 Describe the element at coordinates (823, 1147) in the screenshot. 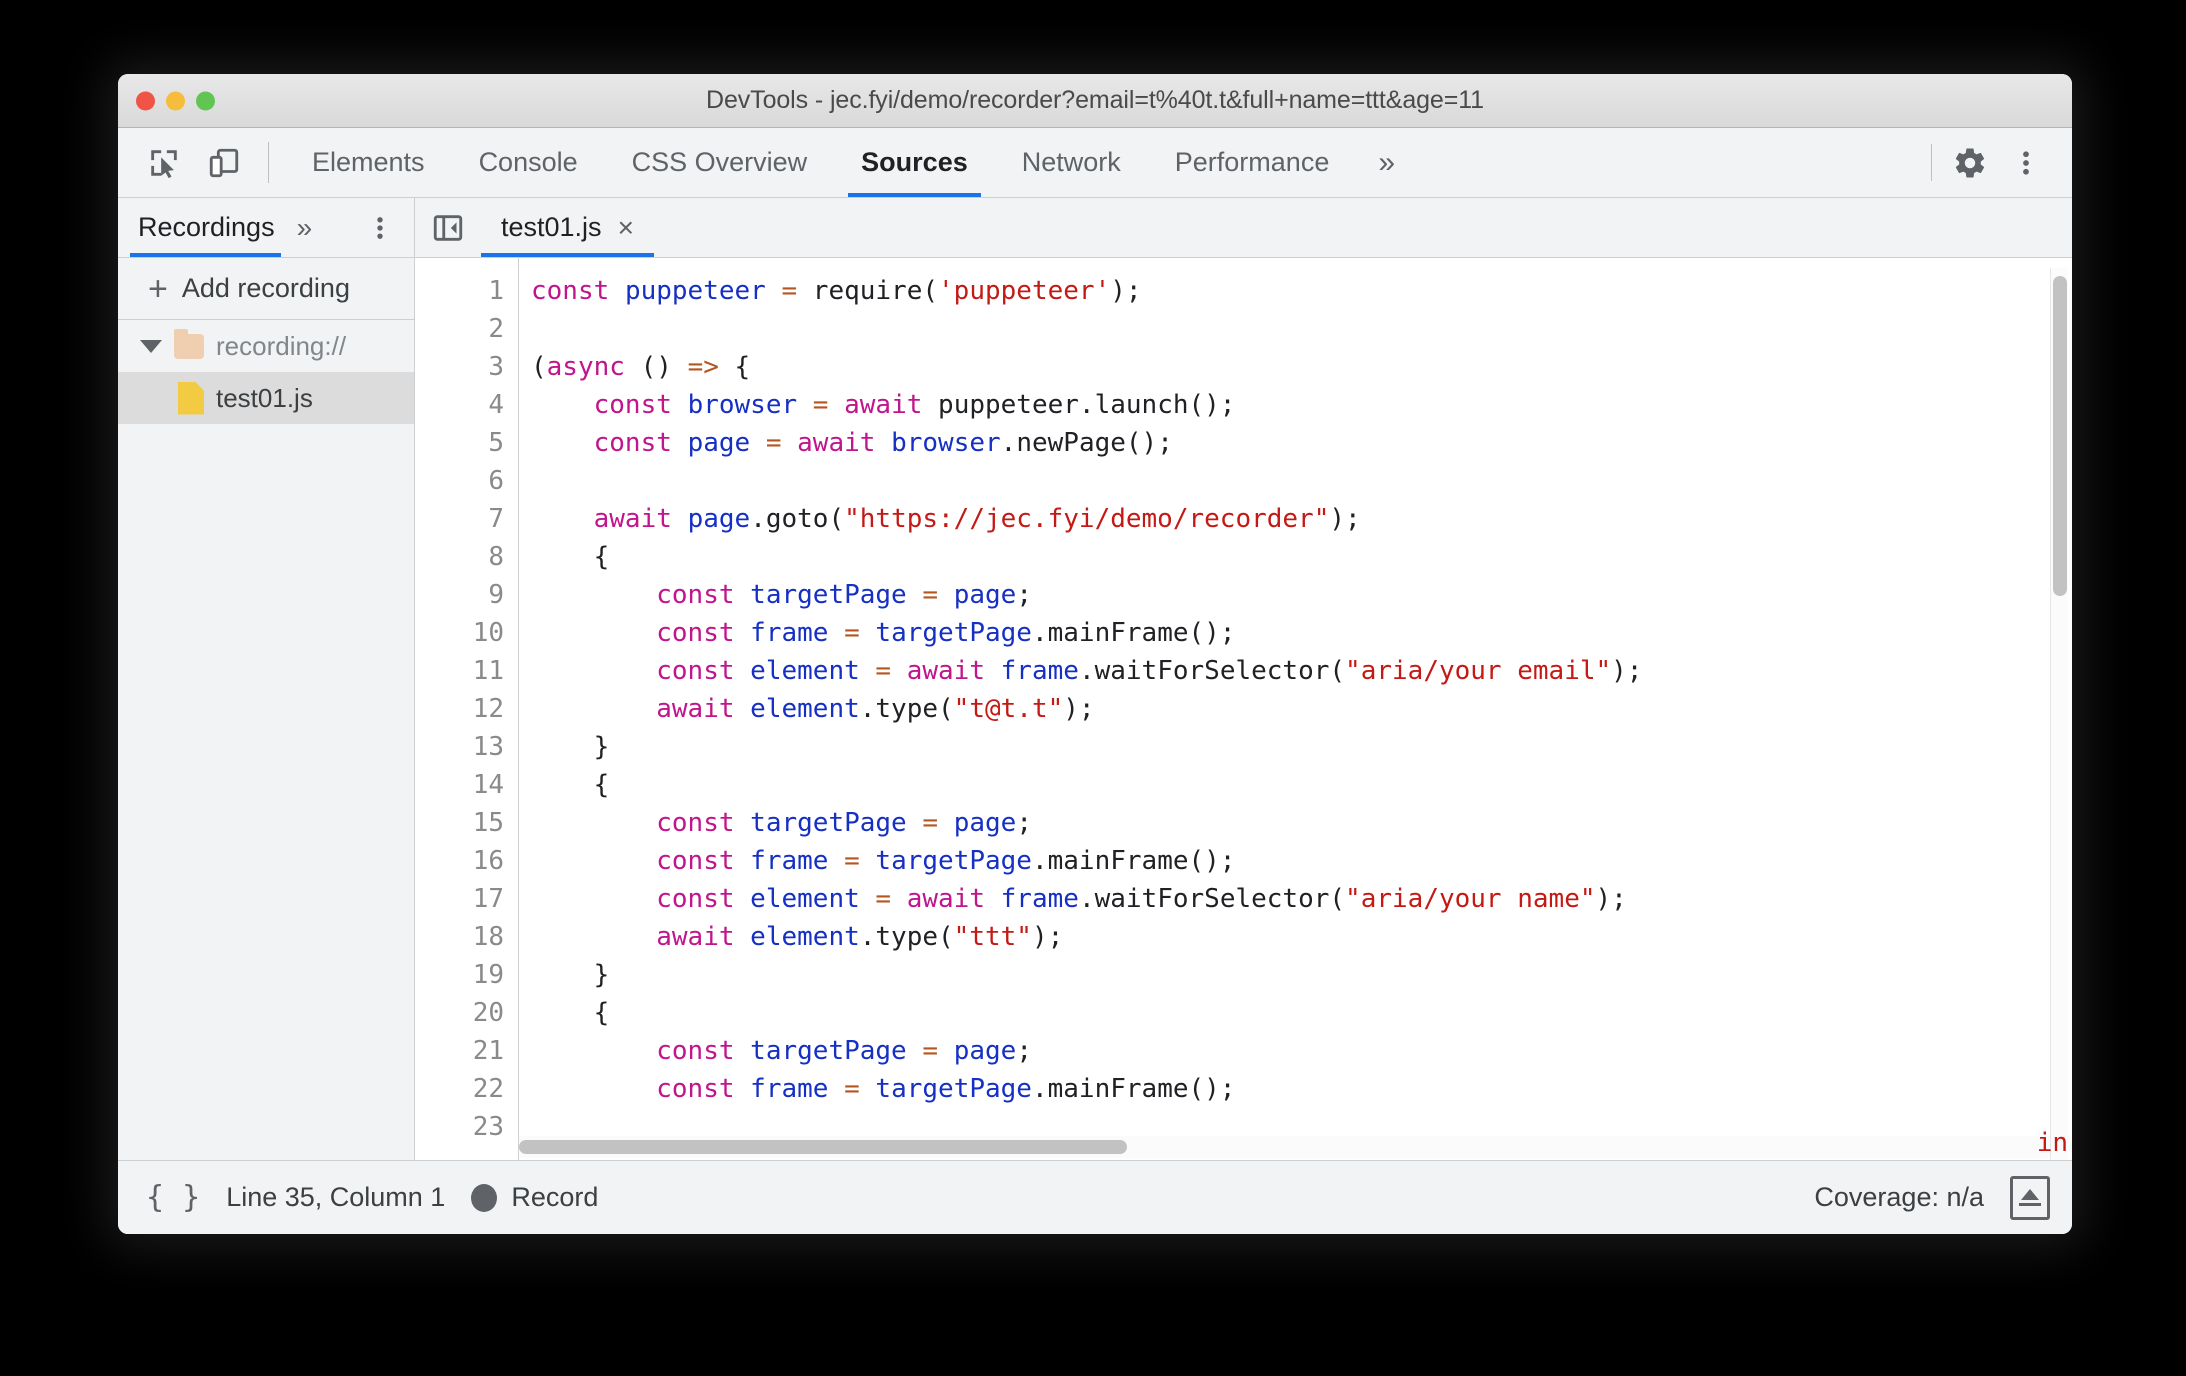

I see `horizontal-scrollbar-thumb` at that location.